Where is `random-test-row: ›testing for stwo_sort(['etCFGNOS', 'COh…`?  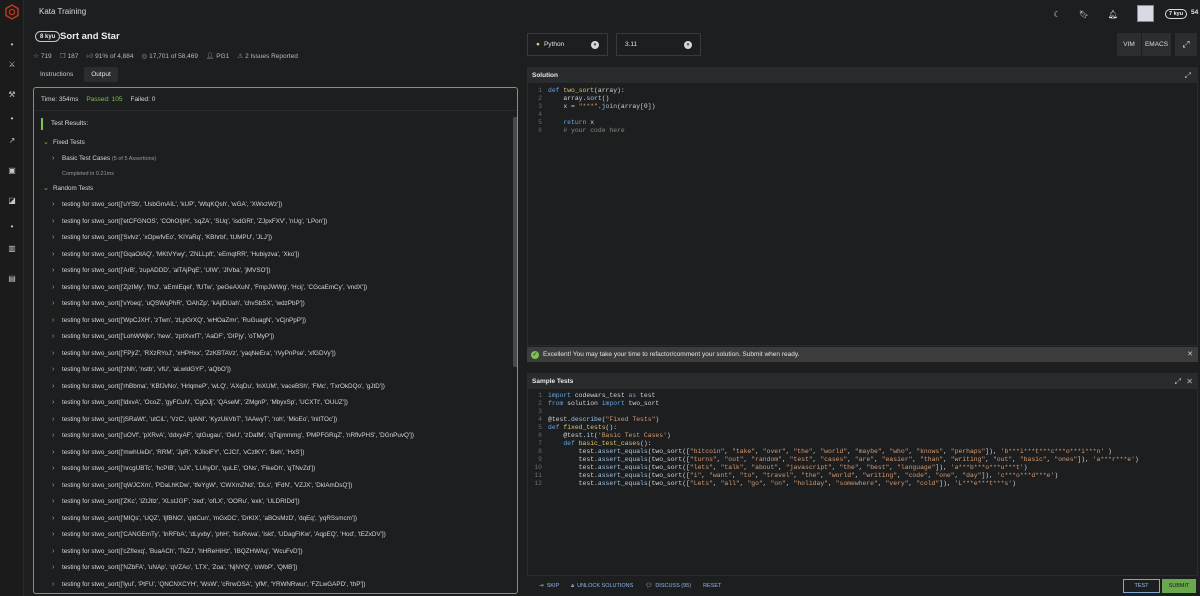 random-test-row: ›testing for stwo_sort(['etCFGNOS', 'COh… is located at coordinates (276, 221).